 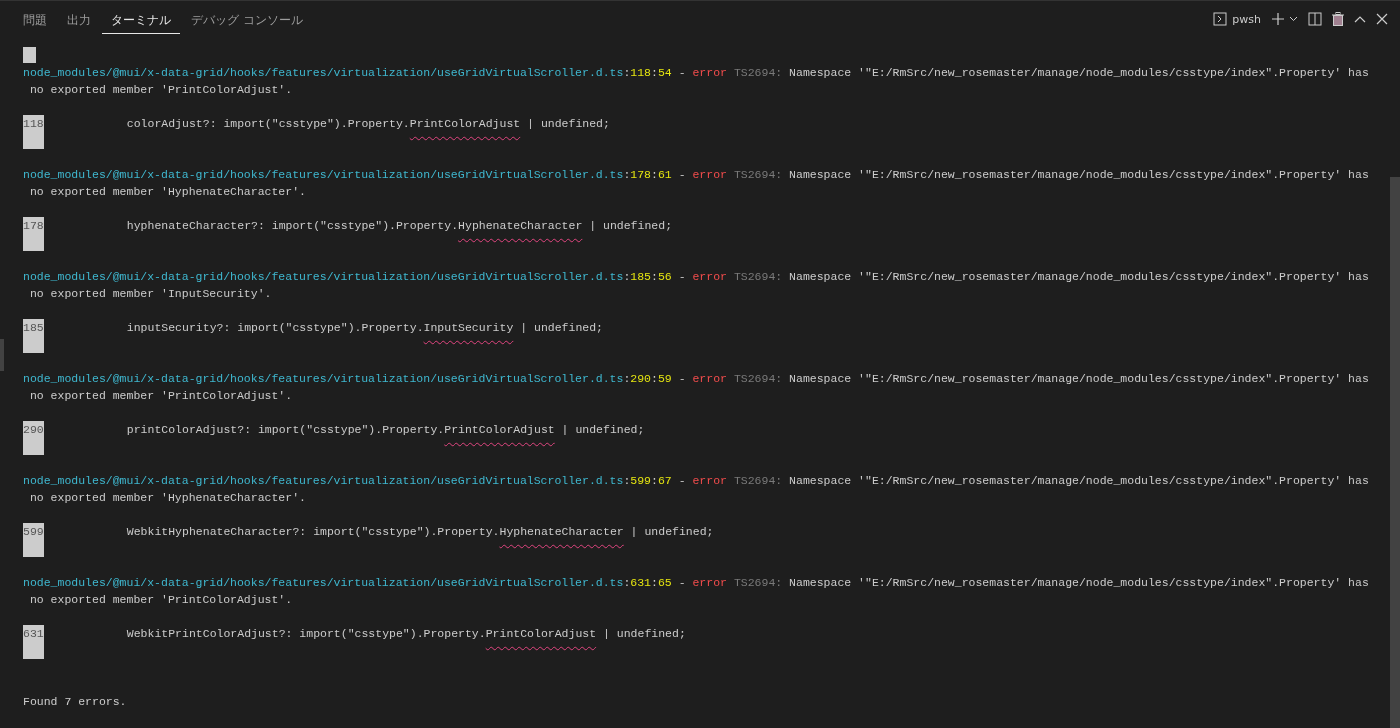 What do you see at coordinates (150, 294) in the screenshot?
I see `error-message-line: no exported member 'InputSecurity'.` at bounding box center [150, 294].